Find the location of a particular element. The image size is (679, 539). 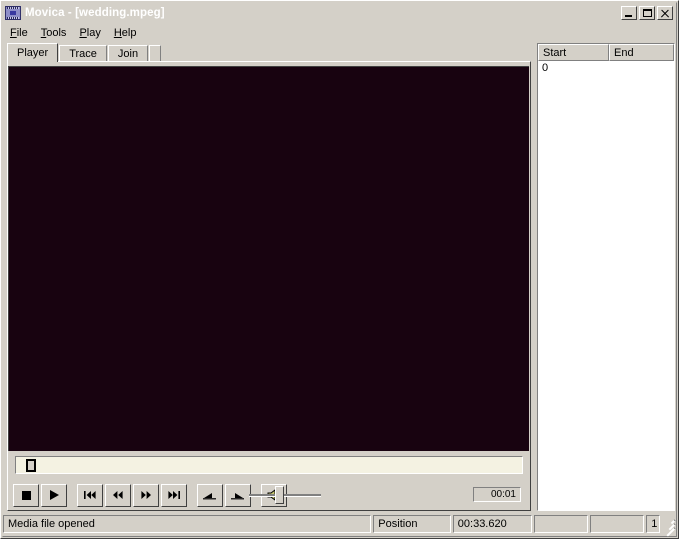

mark-in-button is located at coordinates (210, 495).